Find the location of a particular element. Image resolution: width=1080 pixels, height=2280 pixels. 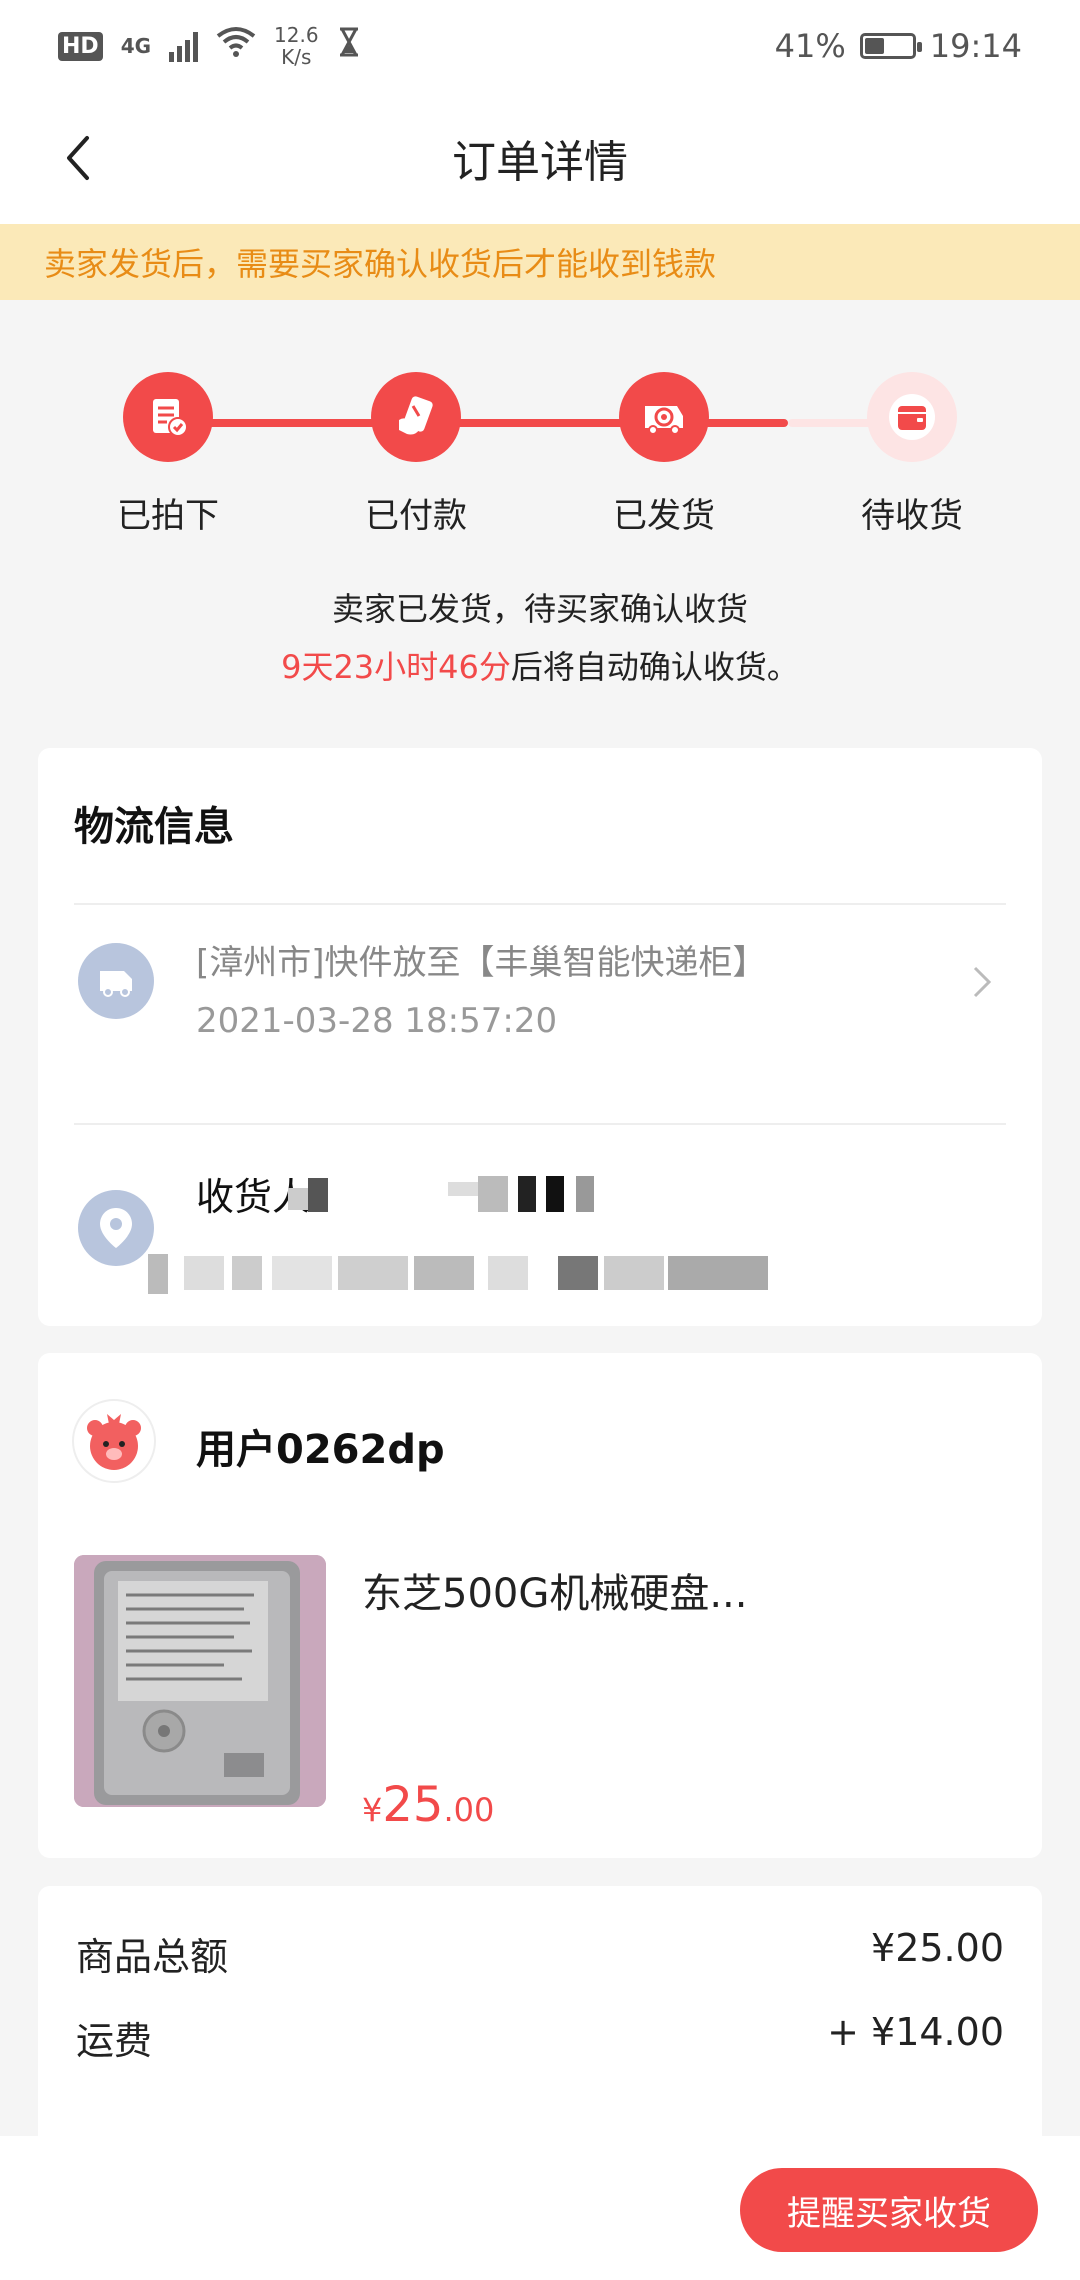

seller-name: 用户0262dp is located at coordinates (320, 1446).